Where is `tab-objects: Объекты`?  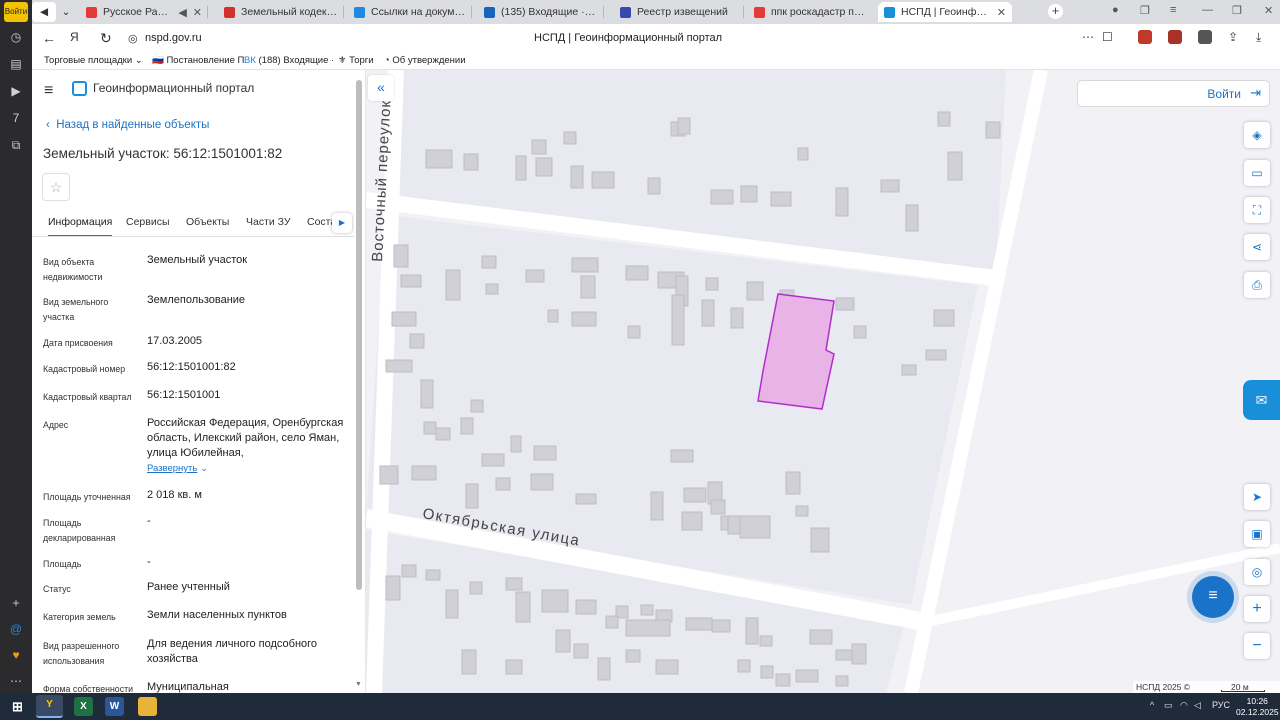 tab-objects: Объекты is located at coordinates (207, 222).